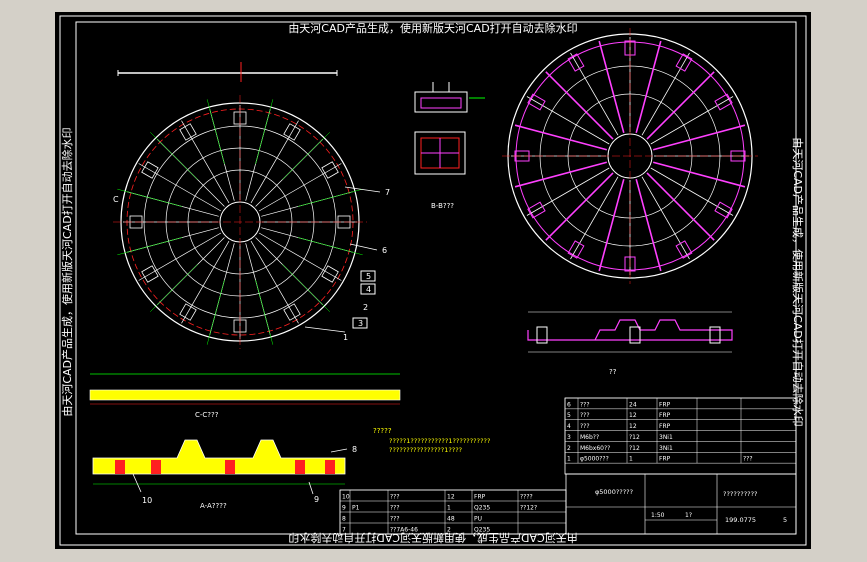 Image resolution: width=867 pixels, height=562 pixels. I want to click on detail-1-label: ??, so click(613, 372).